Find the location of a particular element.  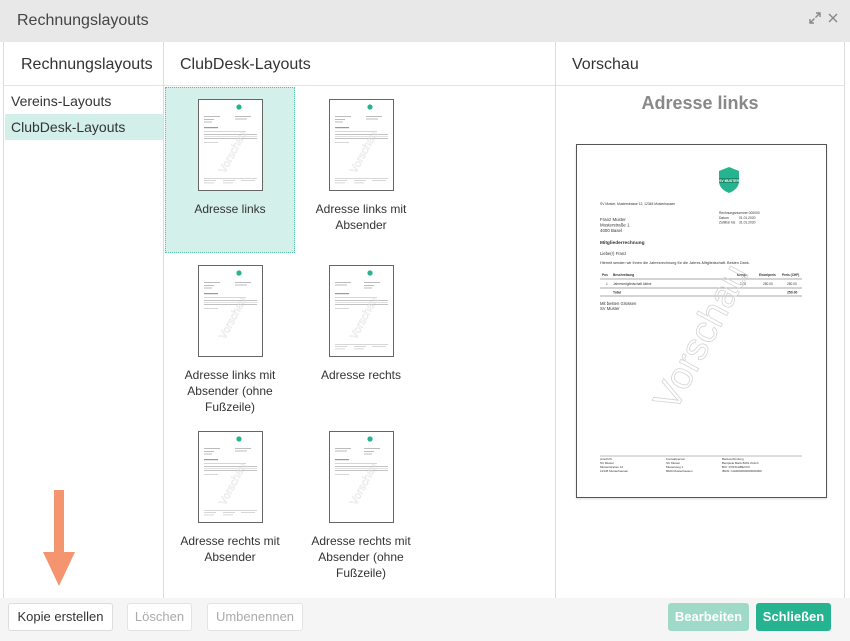

close-icon-glyph is located at coordinates (833, 18).